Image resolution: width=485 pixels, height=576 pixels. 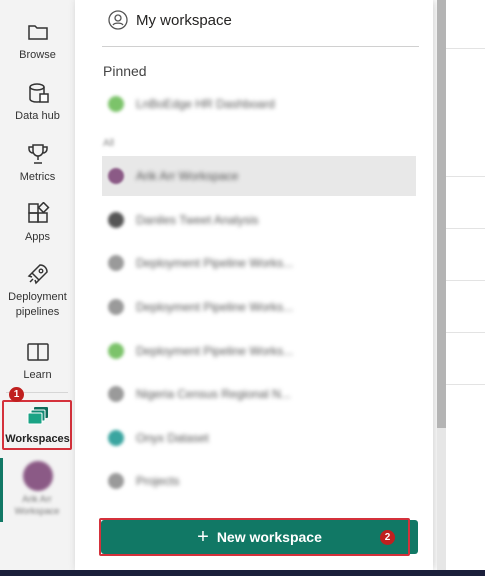 I want to click on trophy-icon, so click(x=37, y=154).